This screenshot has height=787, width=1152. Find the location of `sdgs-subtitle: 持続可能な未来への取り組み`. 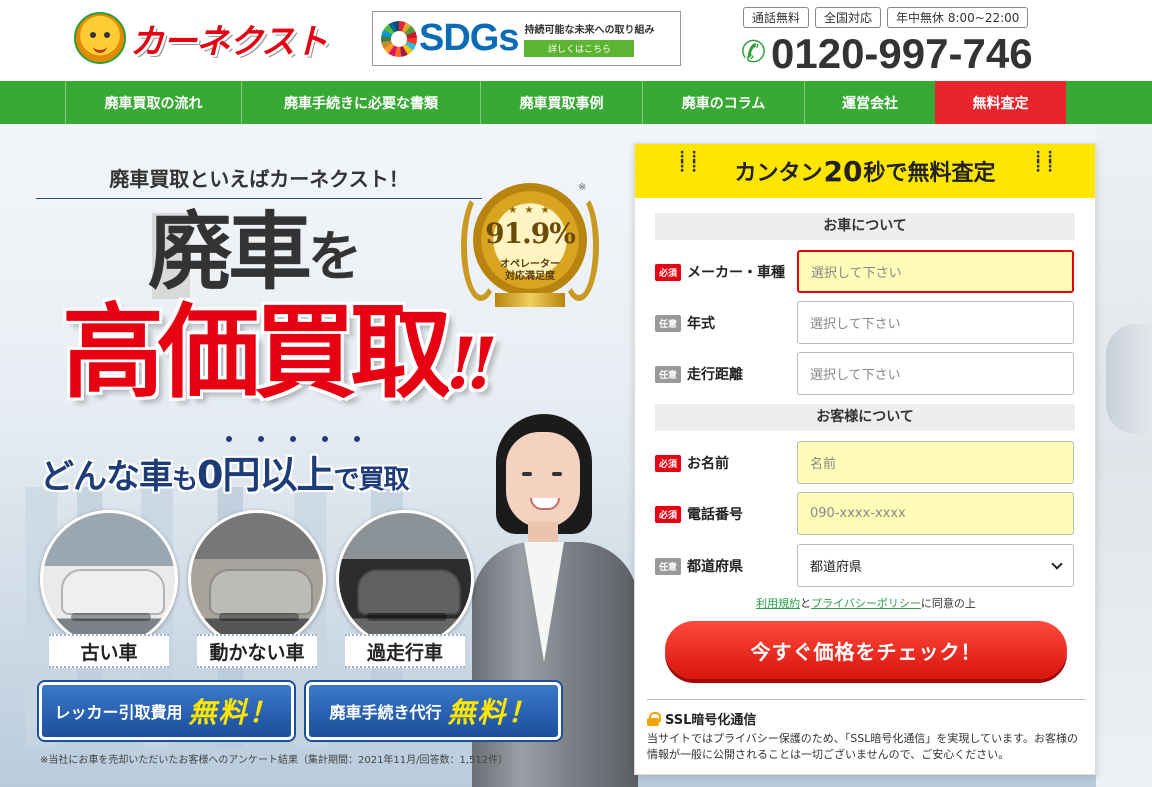

sdgs-subtitle: 持続可能な未来への取り組み is located at coordinates (589, 30).